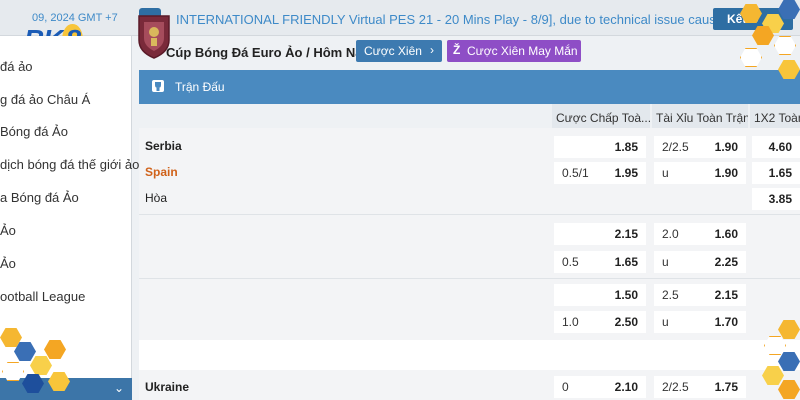 Image resolution: width=800 pixels, height=400 pixels. I want to click on handicap-odds: 1.50, so click(626, 295).